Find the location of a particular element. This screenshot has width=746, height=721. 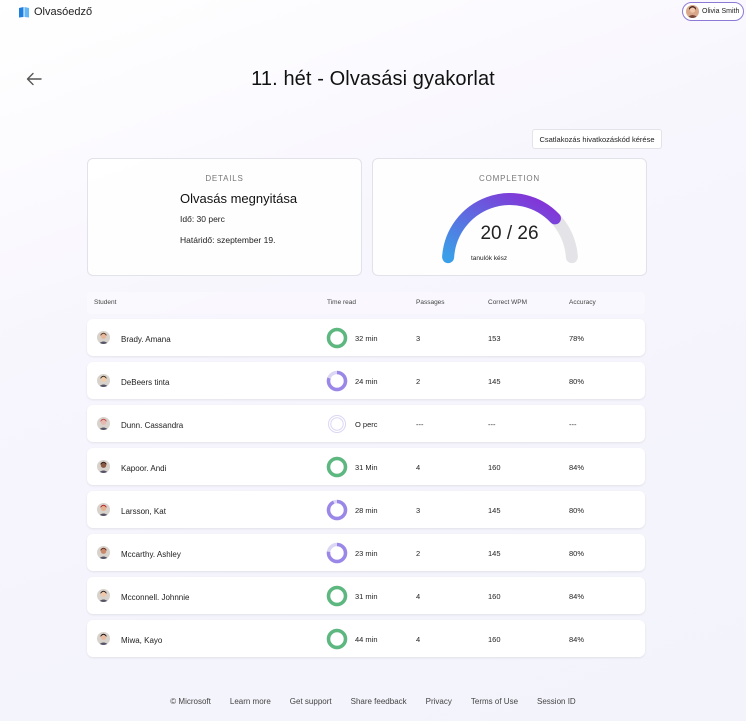

accuracy-value: --- is located at coordinates (573, 424).